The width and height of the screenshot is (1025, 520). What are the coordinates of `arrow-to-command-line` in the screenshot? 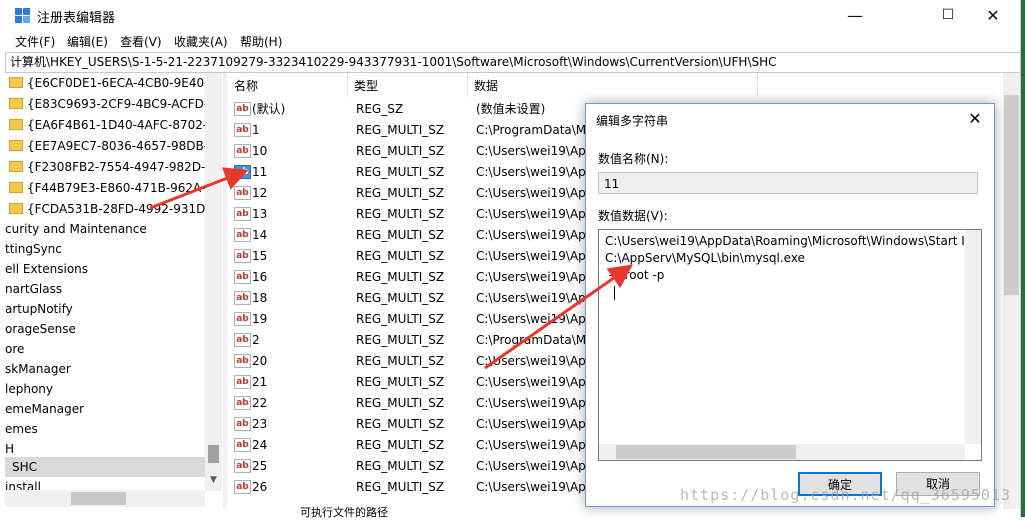 It's located at (558, 317).